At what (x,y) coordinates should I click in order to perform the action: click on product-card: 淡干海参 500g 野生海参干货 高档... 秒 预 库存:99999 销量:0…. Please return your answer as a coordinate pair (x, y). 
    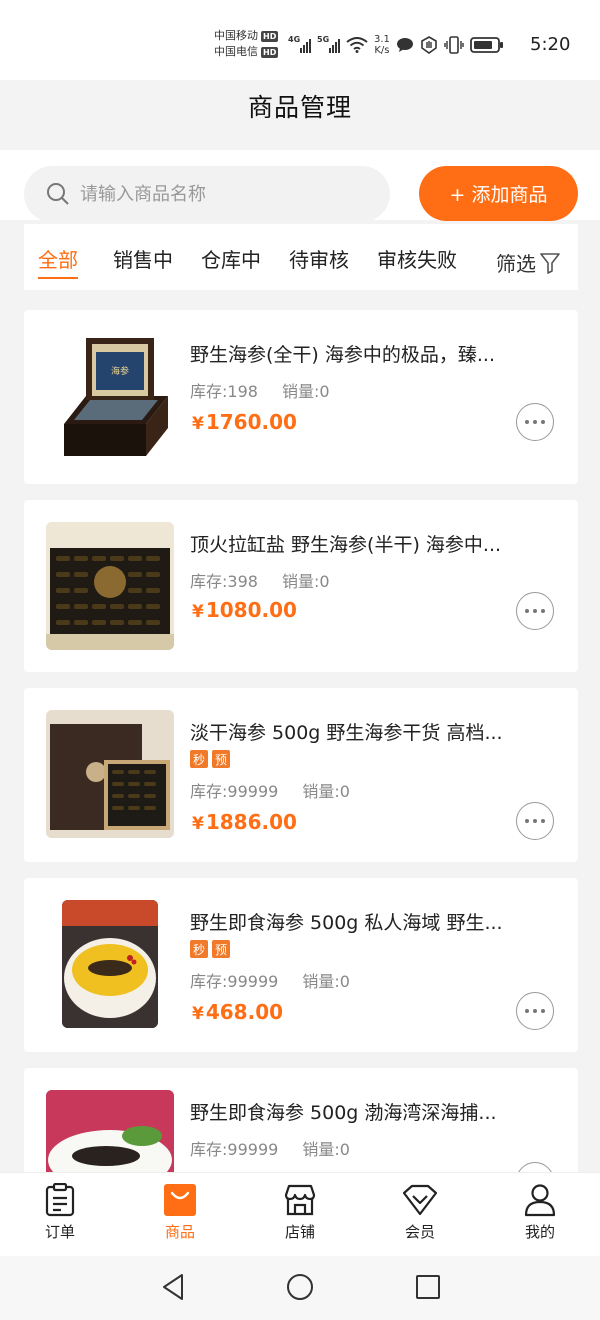
    Looking at the image, I should click on (301, 775).